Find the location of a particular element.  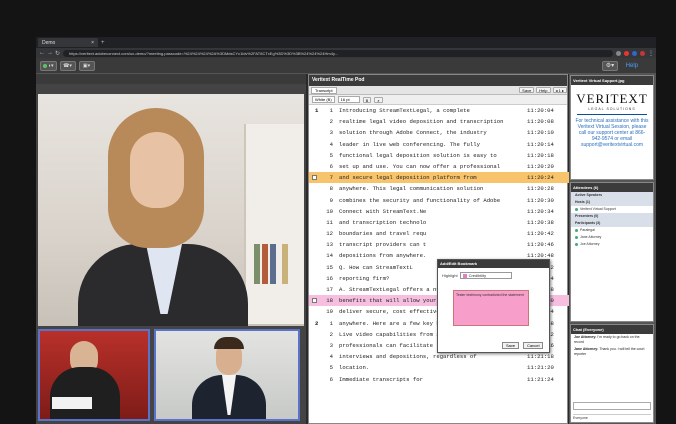

transcript-line: 13 transcript providers can t 11:20:46 is located at coordinates (439, 244).